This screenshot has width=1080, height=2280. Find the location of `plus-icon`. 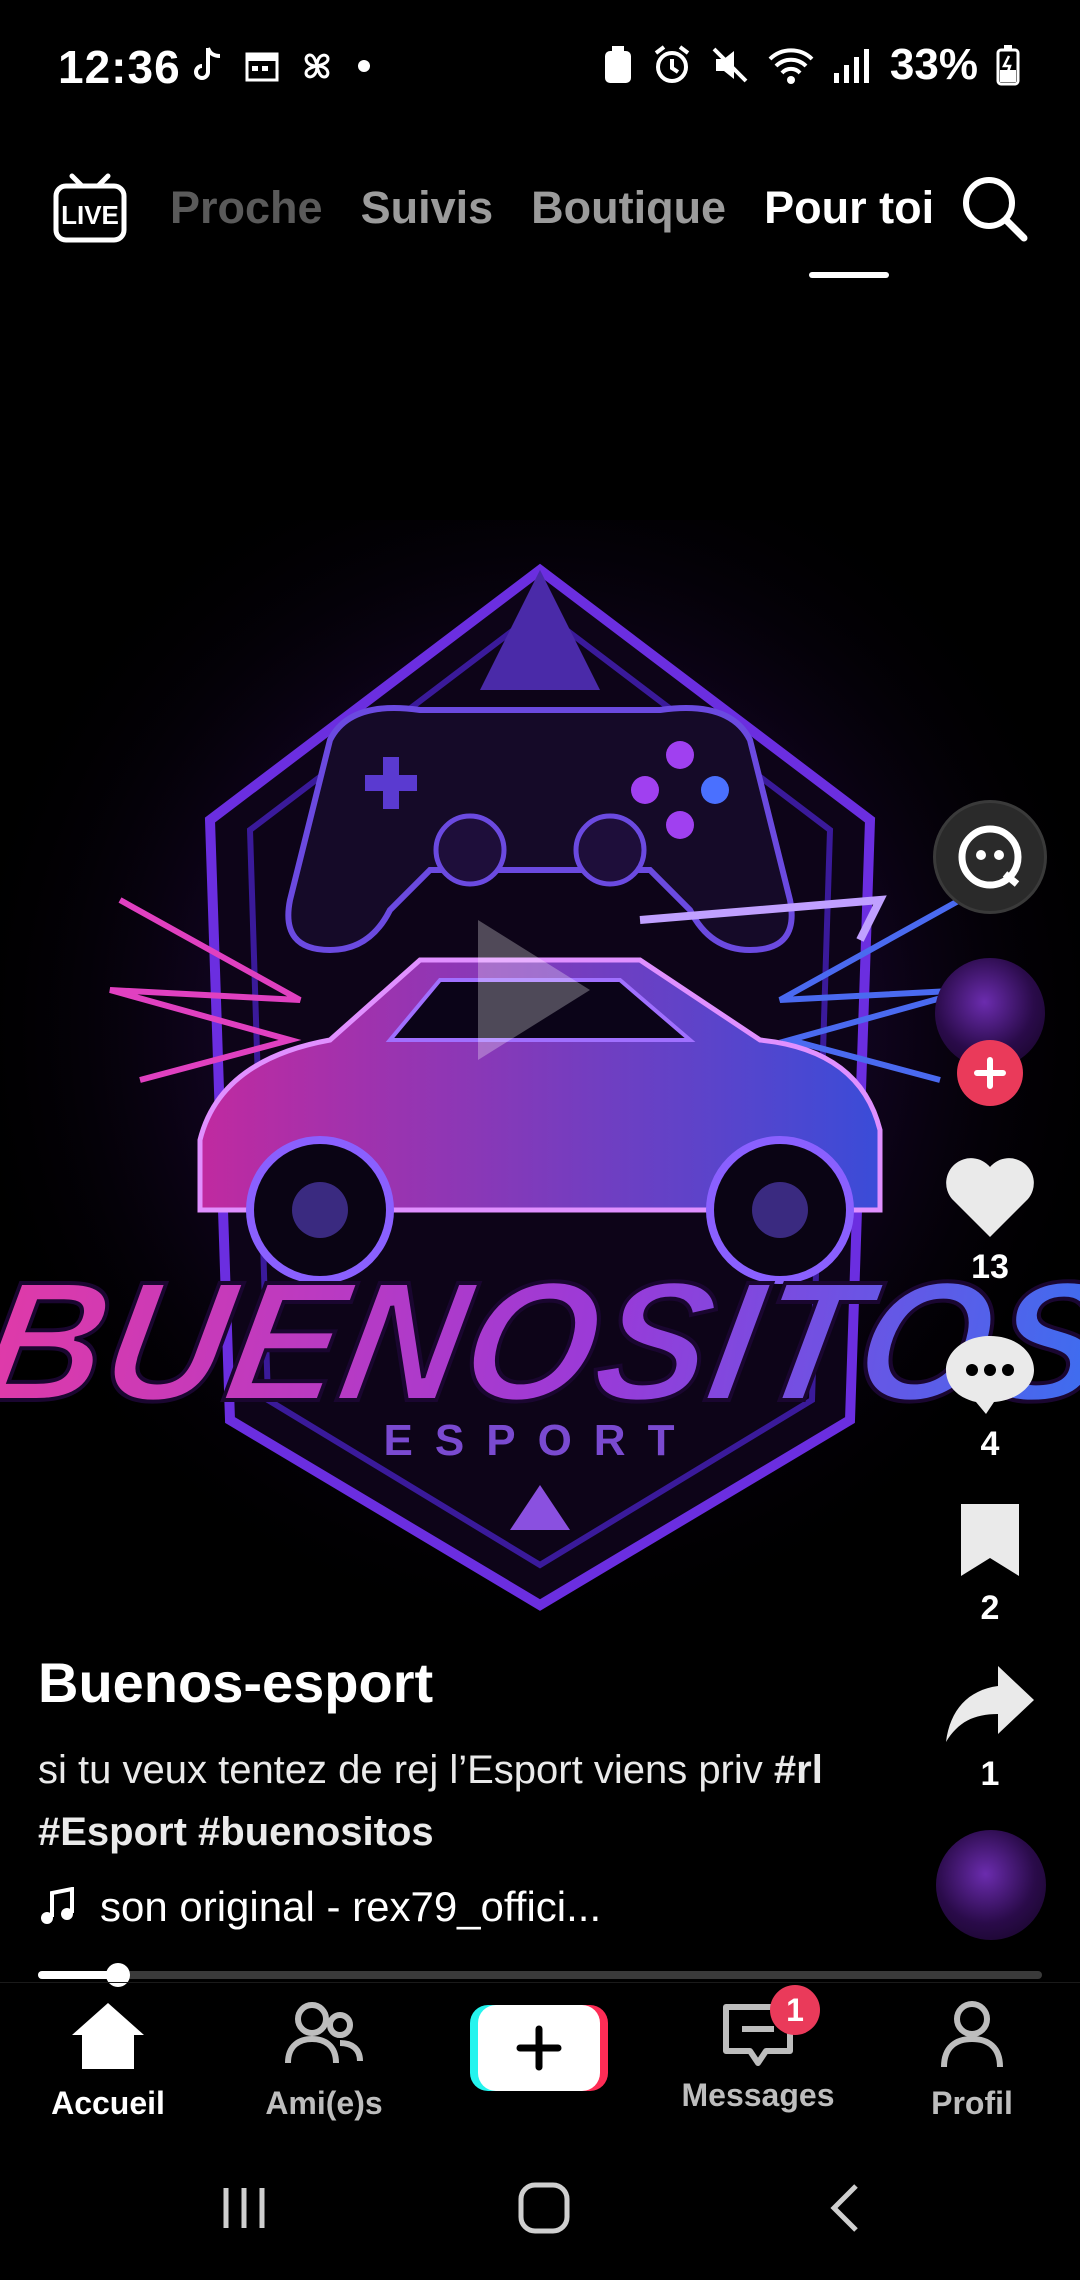

plus-icon is located at coordinates (990, 1073).